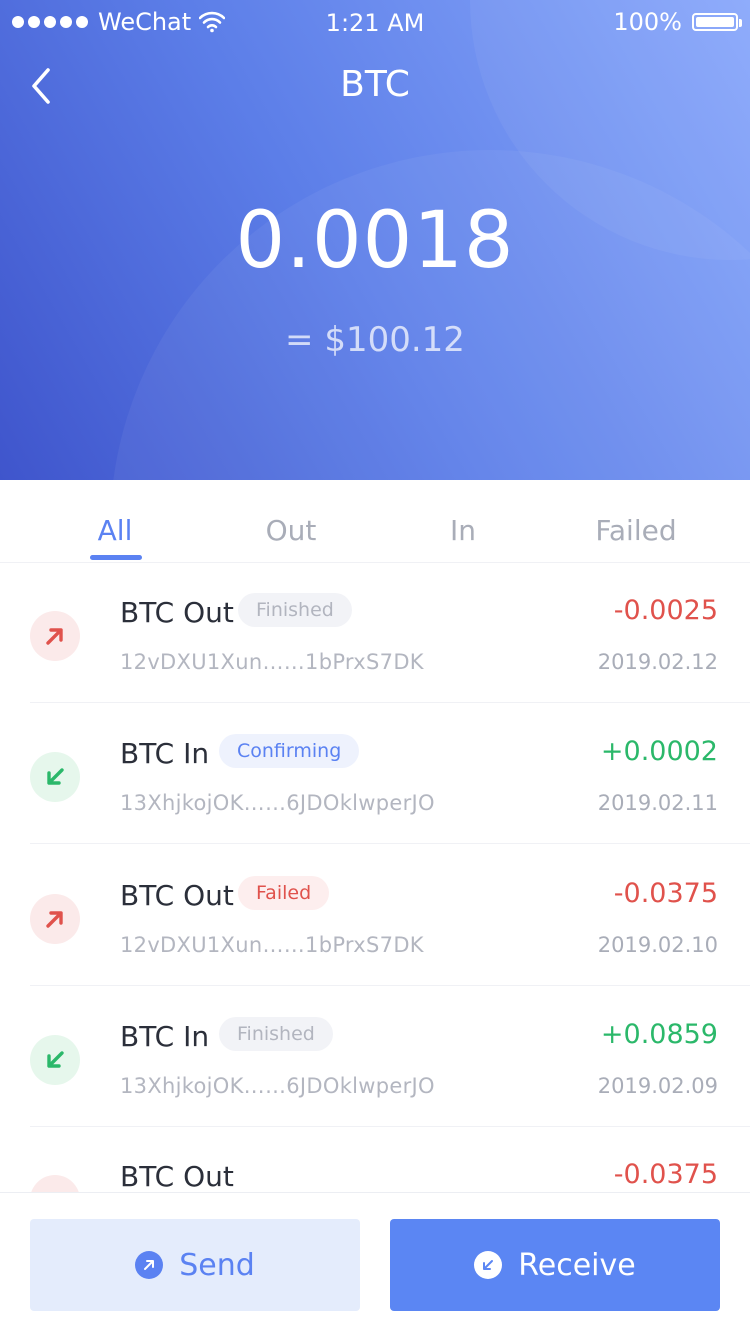 The width and height of the screenshot is (750, 1335). I want to click on transaction-amount: +0.0859, so click(659, 1034).